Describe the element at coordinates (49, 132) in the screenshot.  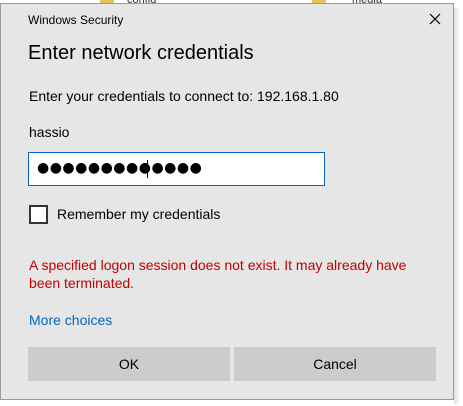
I see `username-label: hassio` at that location.